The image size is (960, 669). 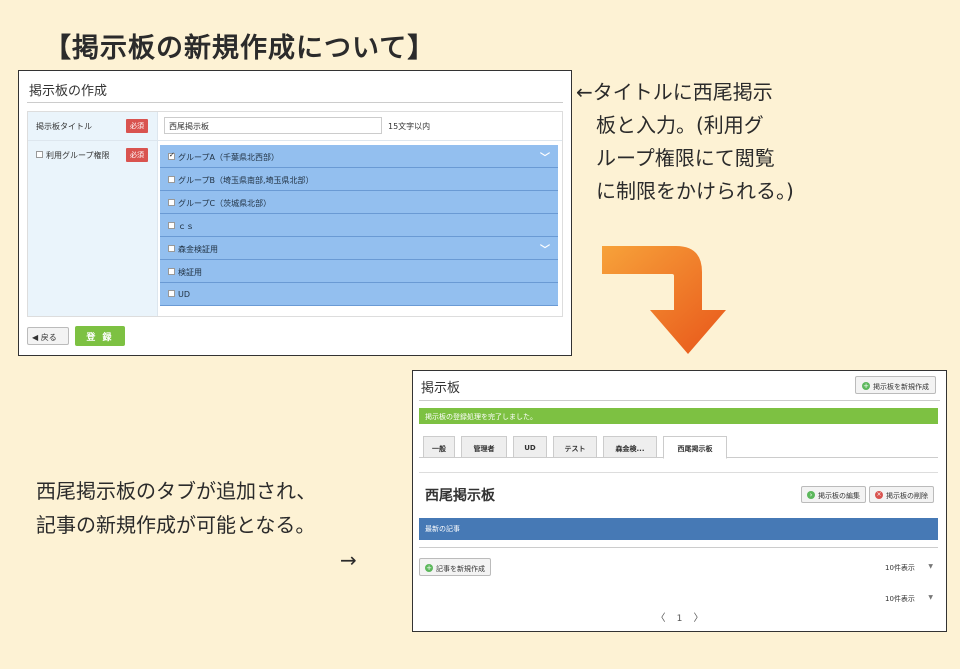 What do you see at coordinates (348, 560) in the screenshot?
I see `note-bottom-arrow: →` at bounding box center [348, 560].